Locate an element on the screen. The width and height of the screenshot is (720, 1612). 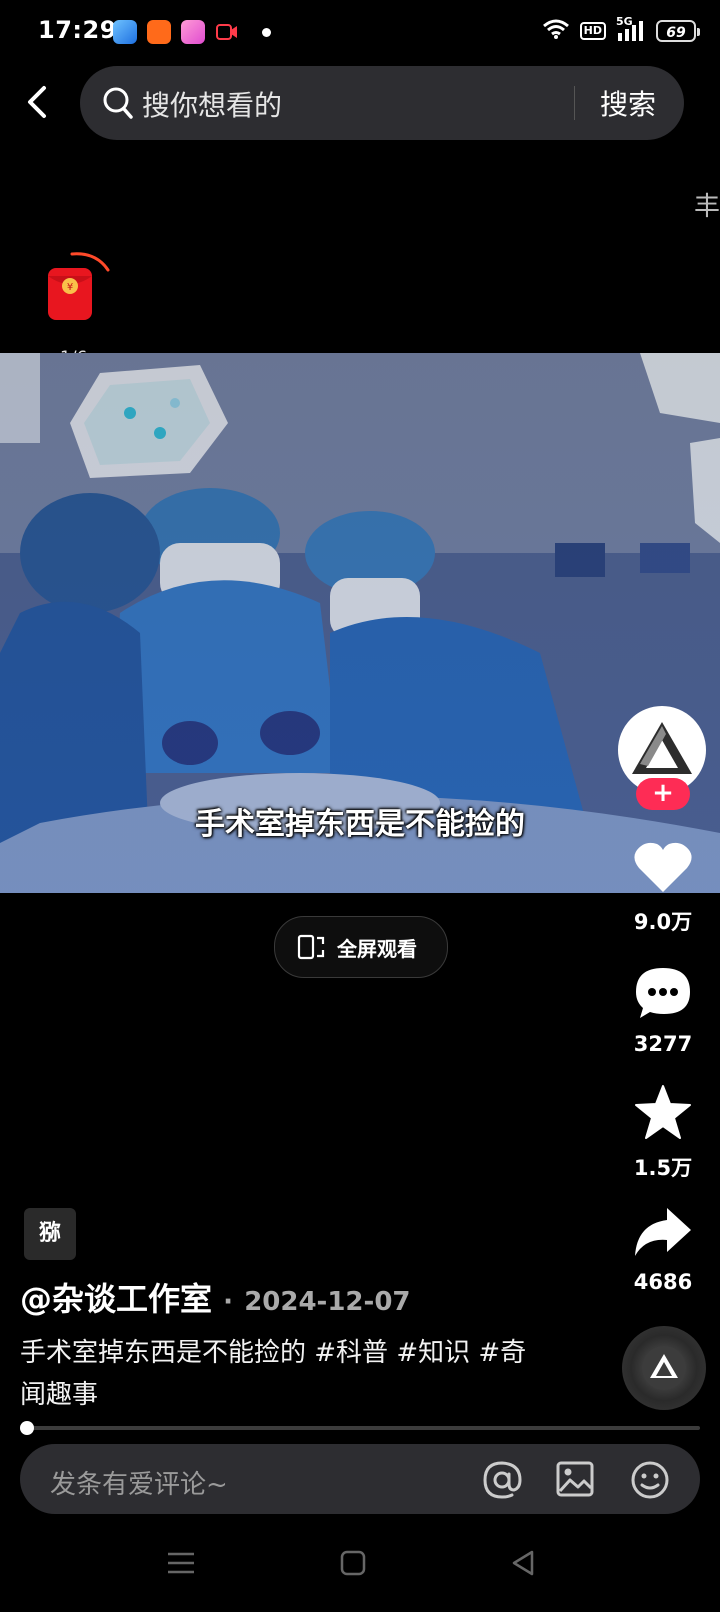
nav-home-button is located at coordinates (353, 1565).